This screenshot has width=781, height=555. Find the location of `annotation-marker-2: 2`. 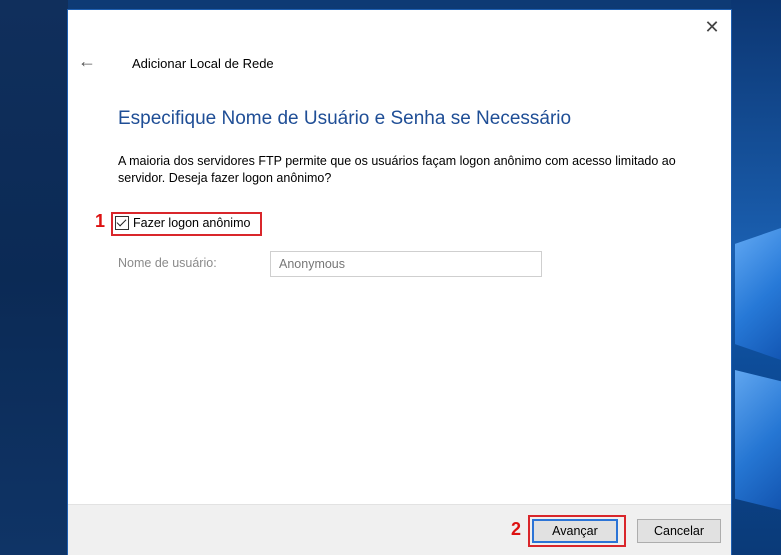

annotation-marker-2: 2 is located at coordinates (516, 529).